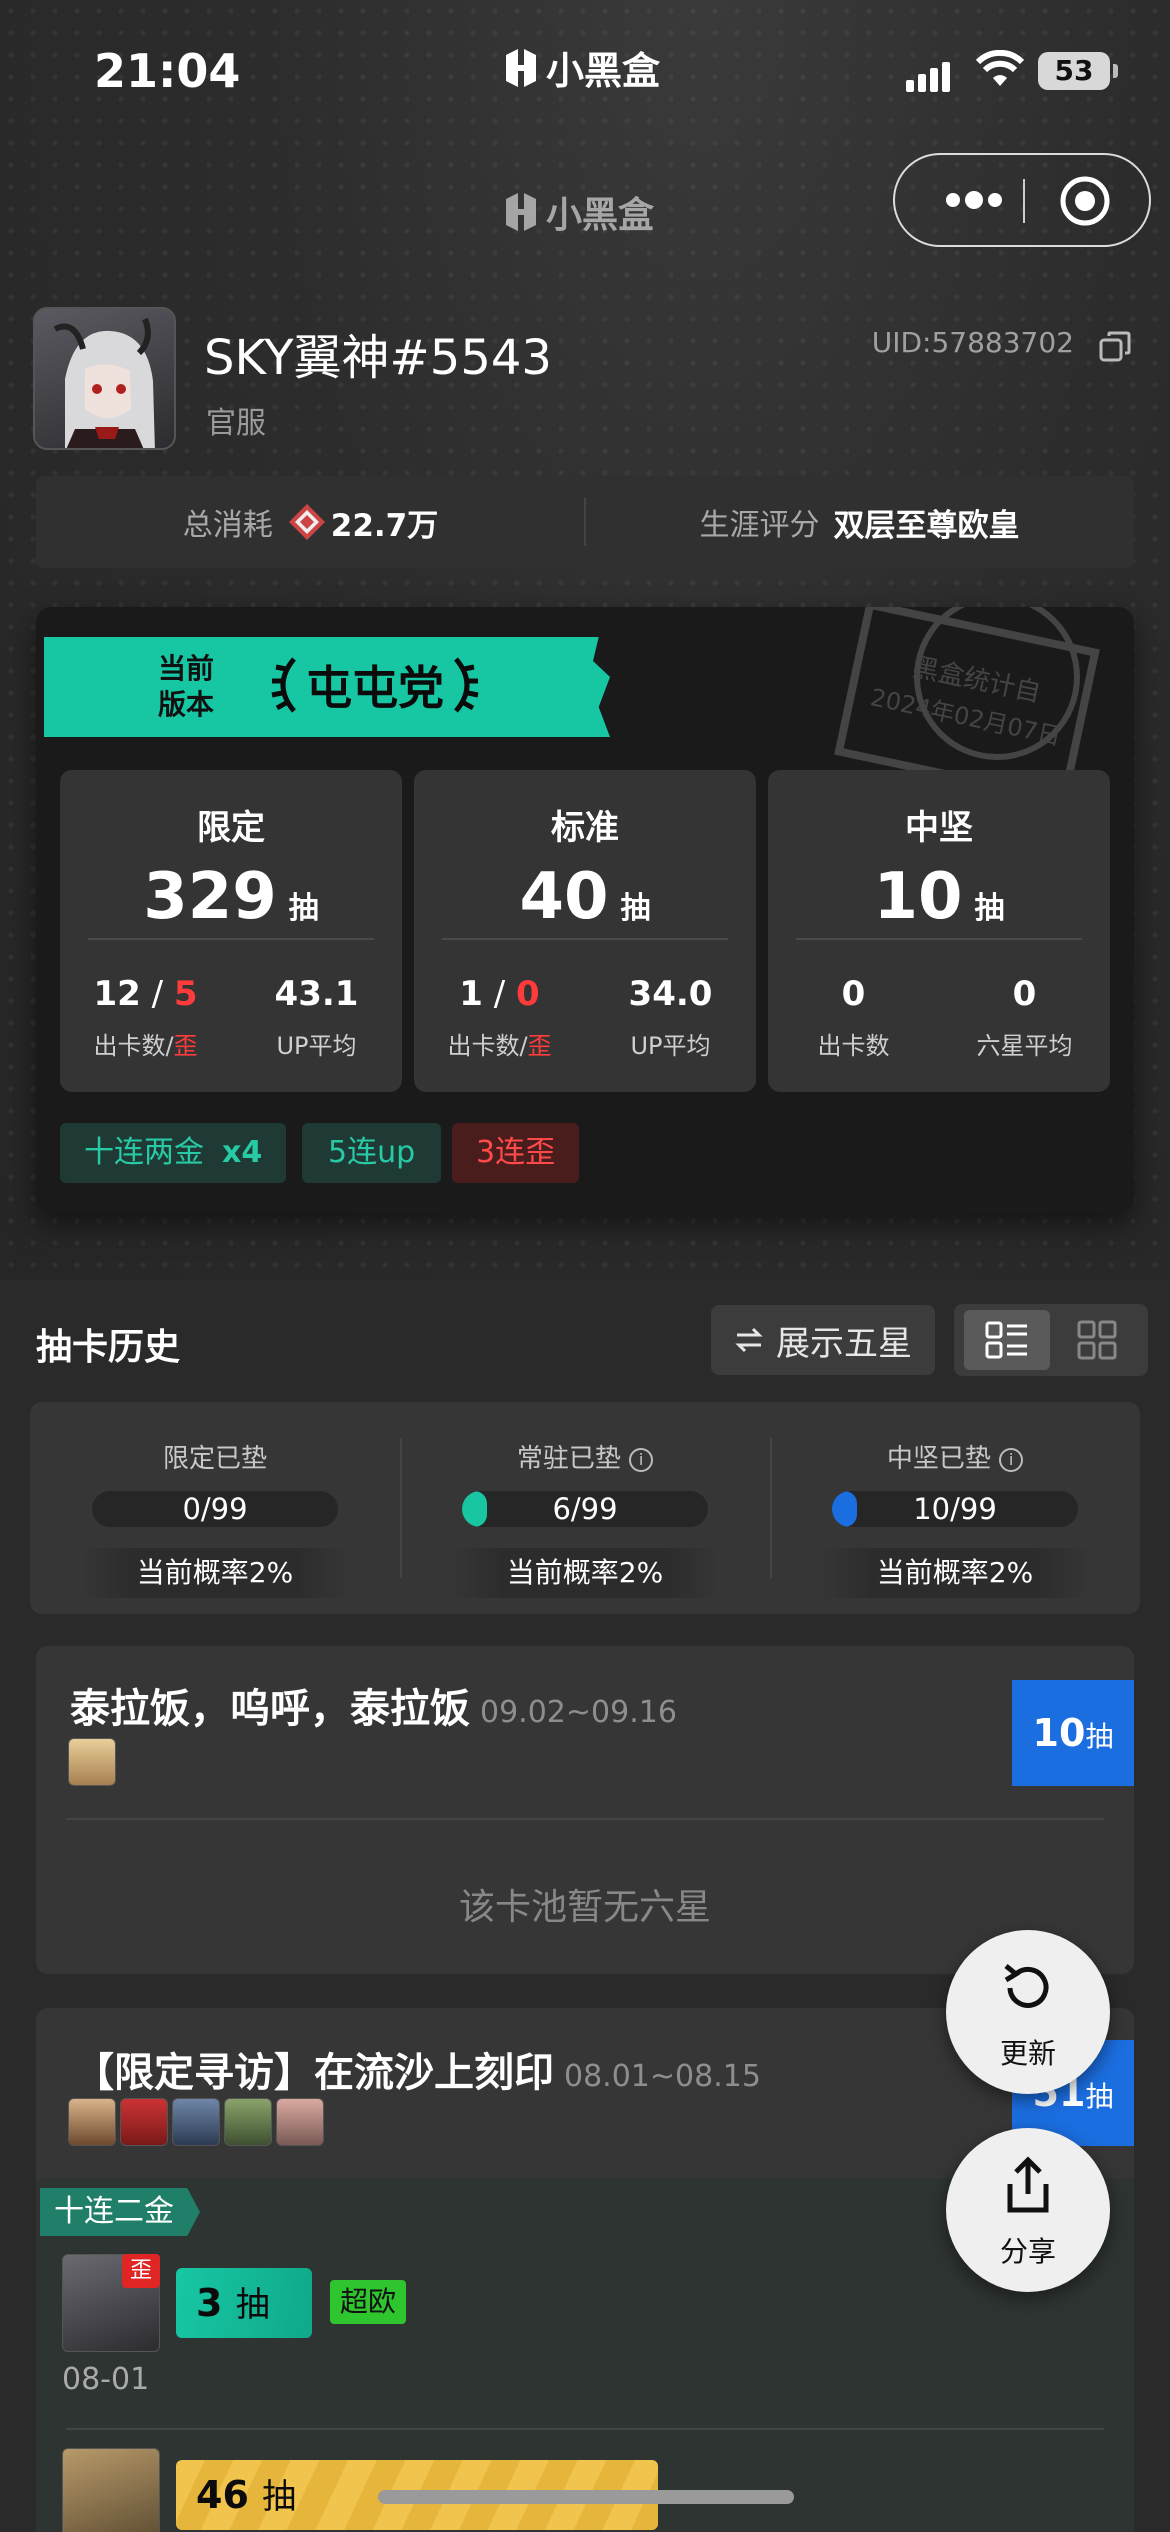 The image size is (1170, 2532). What do you see at coordinates (585, 1819) in the screenshot?
I see `pool-divider` at bounding box center [585, 1819].